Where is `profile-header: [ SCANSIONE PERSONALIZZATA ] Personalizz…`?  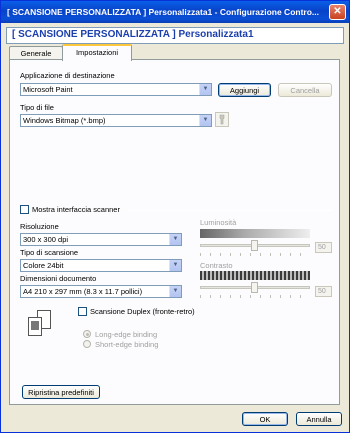 profile-header: [ SCANSIONE PERSONALIZZATA ] Personalizz… is located at coordinates (175, 35).